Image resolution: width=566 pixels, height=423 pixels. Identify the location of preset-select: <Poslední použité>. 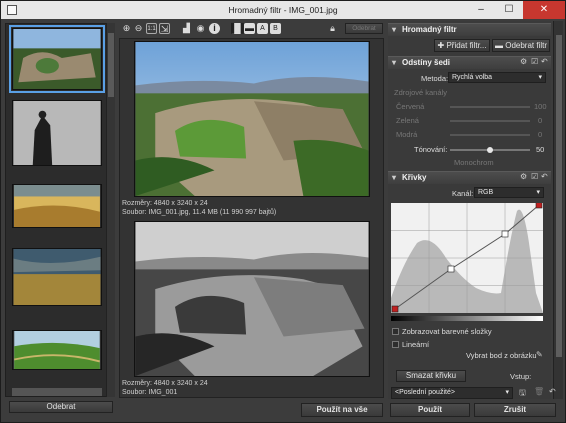
(452, 393).